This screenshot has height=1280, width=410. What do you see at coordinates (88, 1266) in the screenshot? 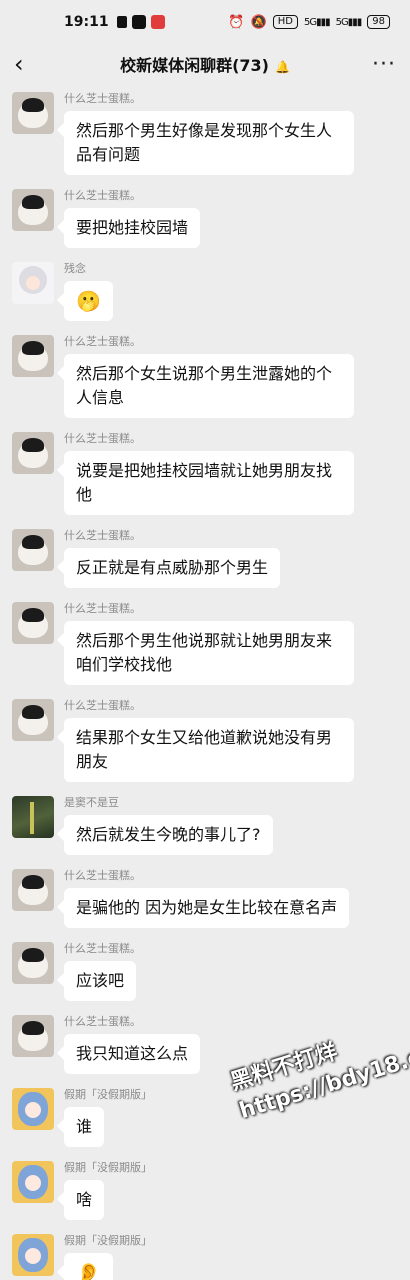
I see `message-bubble: 👂` at bounding box center [88, 1266].